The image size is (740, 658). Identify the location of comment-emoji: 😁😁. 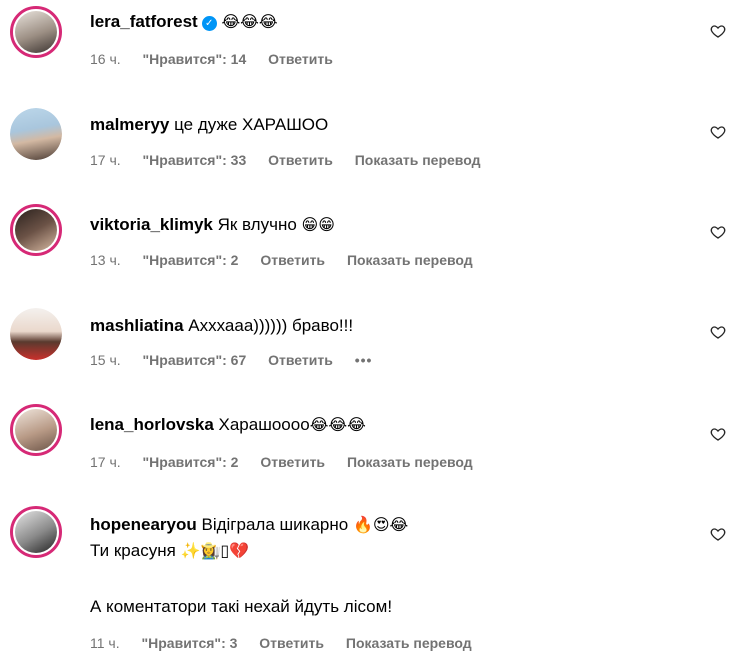
(318, 224).